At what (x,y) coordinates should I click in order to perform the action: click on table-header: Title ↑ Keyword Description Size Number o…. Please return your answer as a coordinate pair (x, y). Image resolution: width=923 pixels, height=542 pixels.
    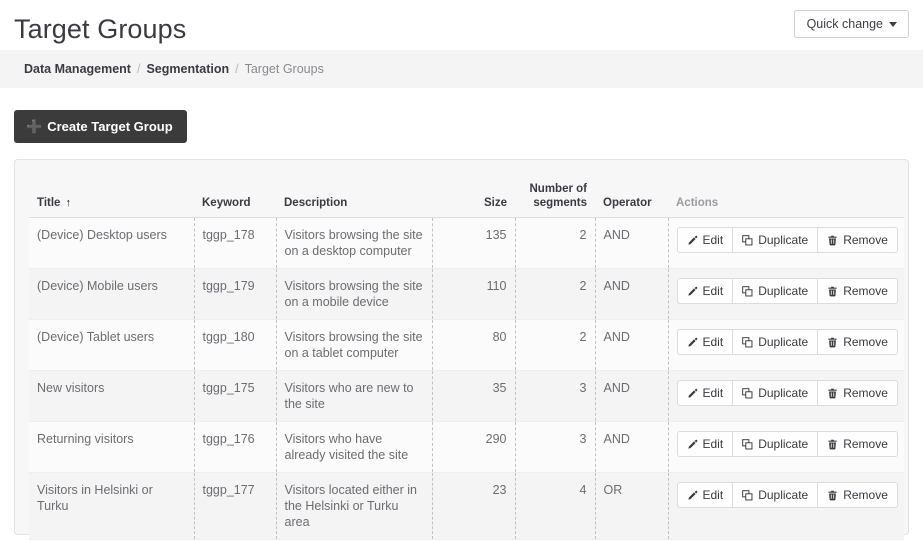
    Looking at the image, I should click on (466, 198).